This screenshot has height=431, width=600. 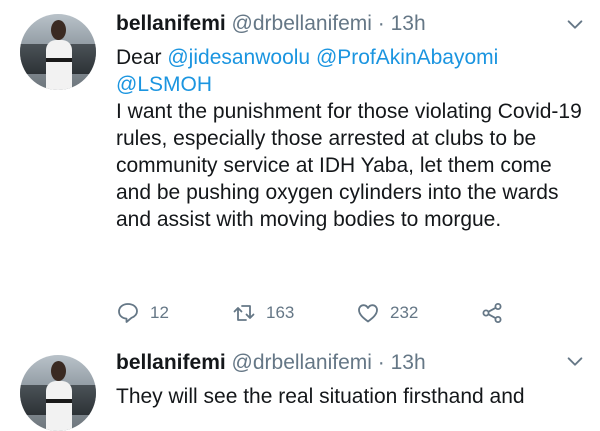 What do you see at coordinates (326, 313) in the screenshot?
I see `tweet-actions: 12 163 232` at bounding box center [326, 313].